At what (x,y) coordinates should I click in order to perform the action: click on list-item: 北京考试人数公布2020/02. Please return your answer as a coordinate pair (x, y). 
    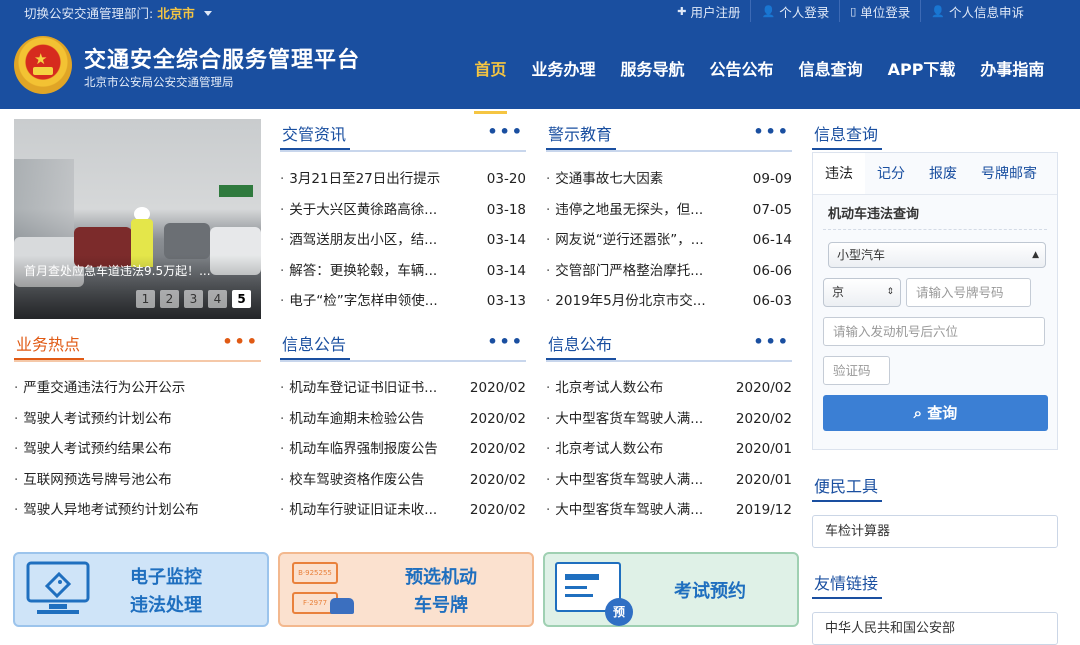
    Looking at the image, I should click on (669, 388).